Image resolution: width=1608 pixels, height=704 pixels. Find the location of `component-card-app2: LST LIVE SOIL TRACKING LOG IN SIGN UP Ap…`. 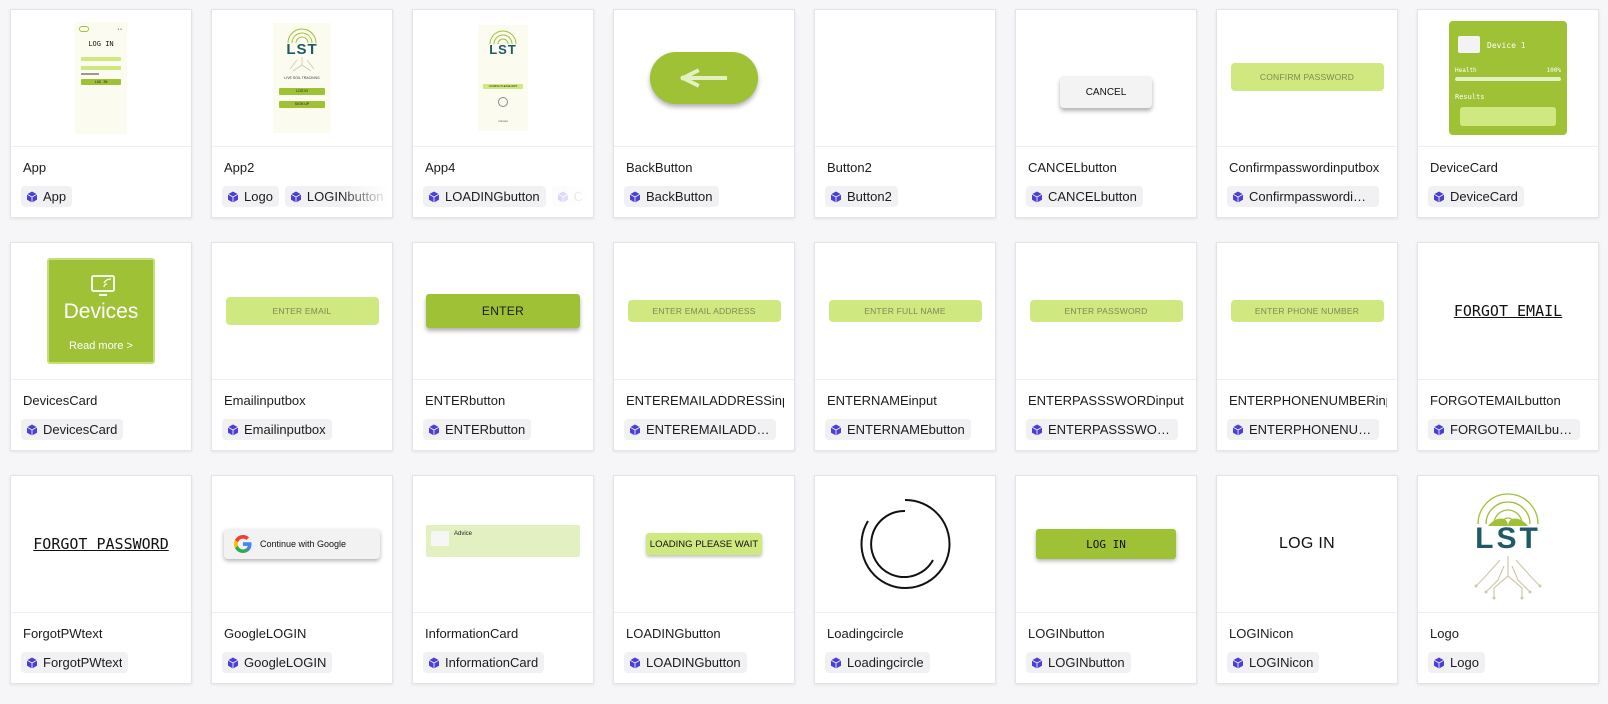

component-card-app2: LST LIVE SOIL TRACKING LOG IN SIGN UP Ap… is located at coordinates (302, 113).